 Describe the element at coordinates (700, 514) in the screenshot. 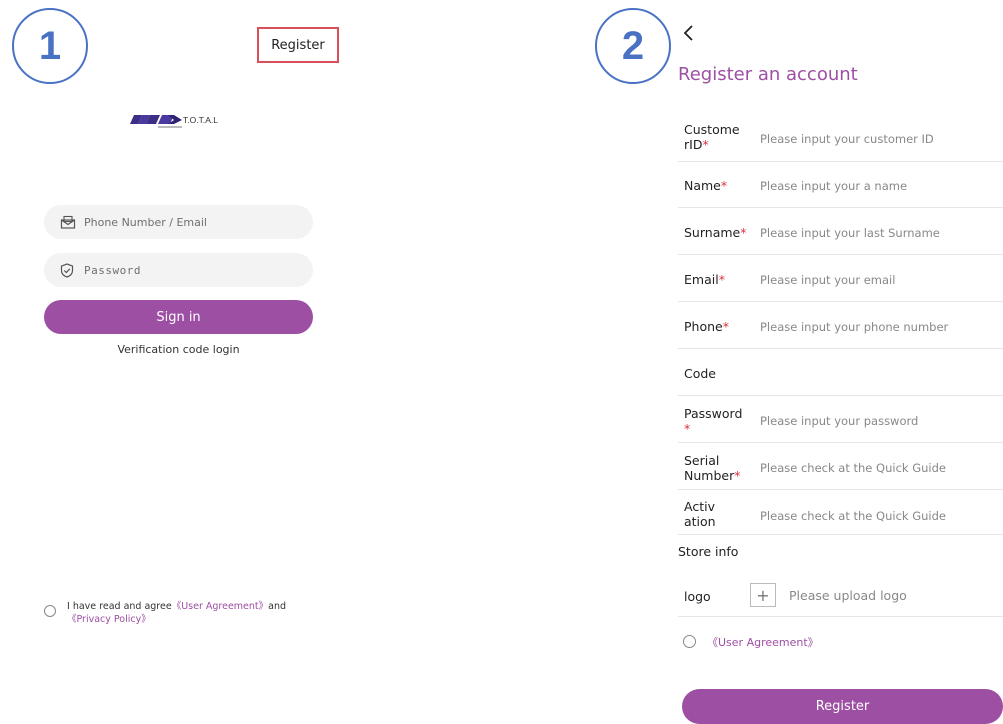

I see `activation-label: Activ ation` at that location.